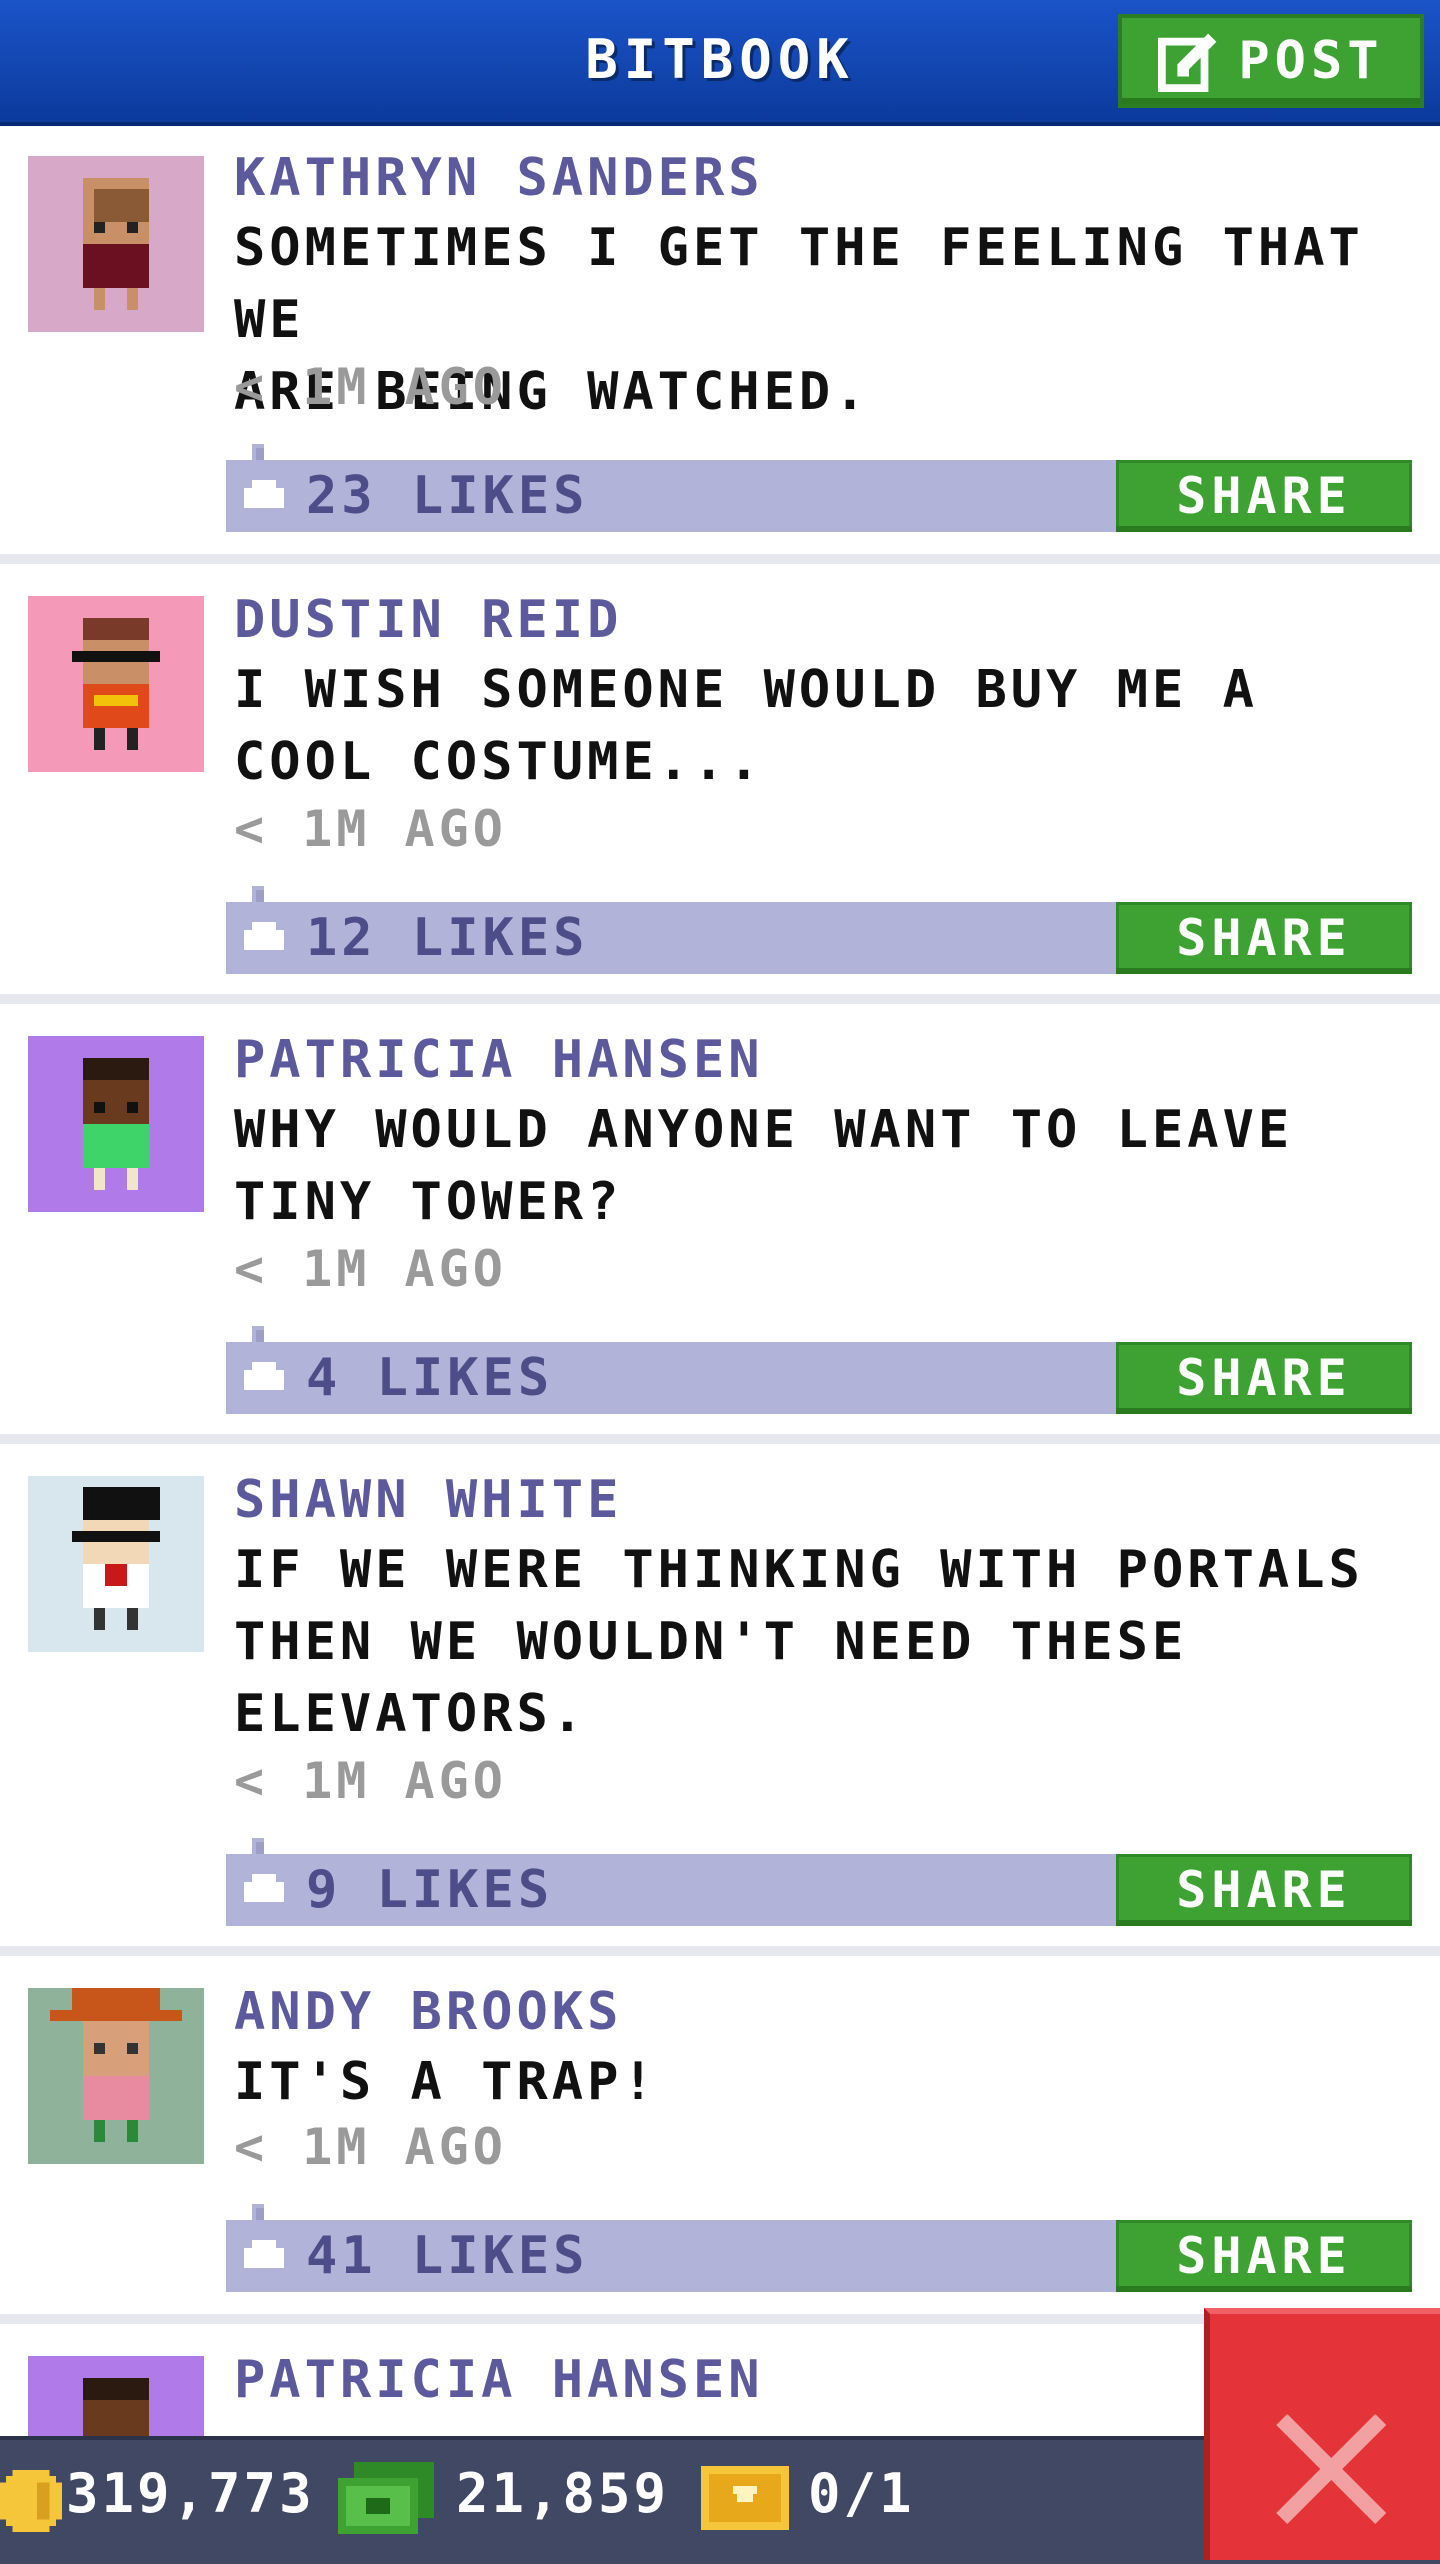 The height and width of the screenshot is (2564, 1440). I want to click on post-message-line: THEN WE WOULDN'T NEED THESE, so click(711, 1642).